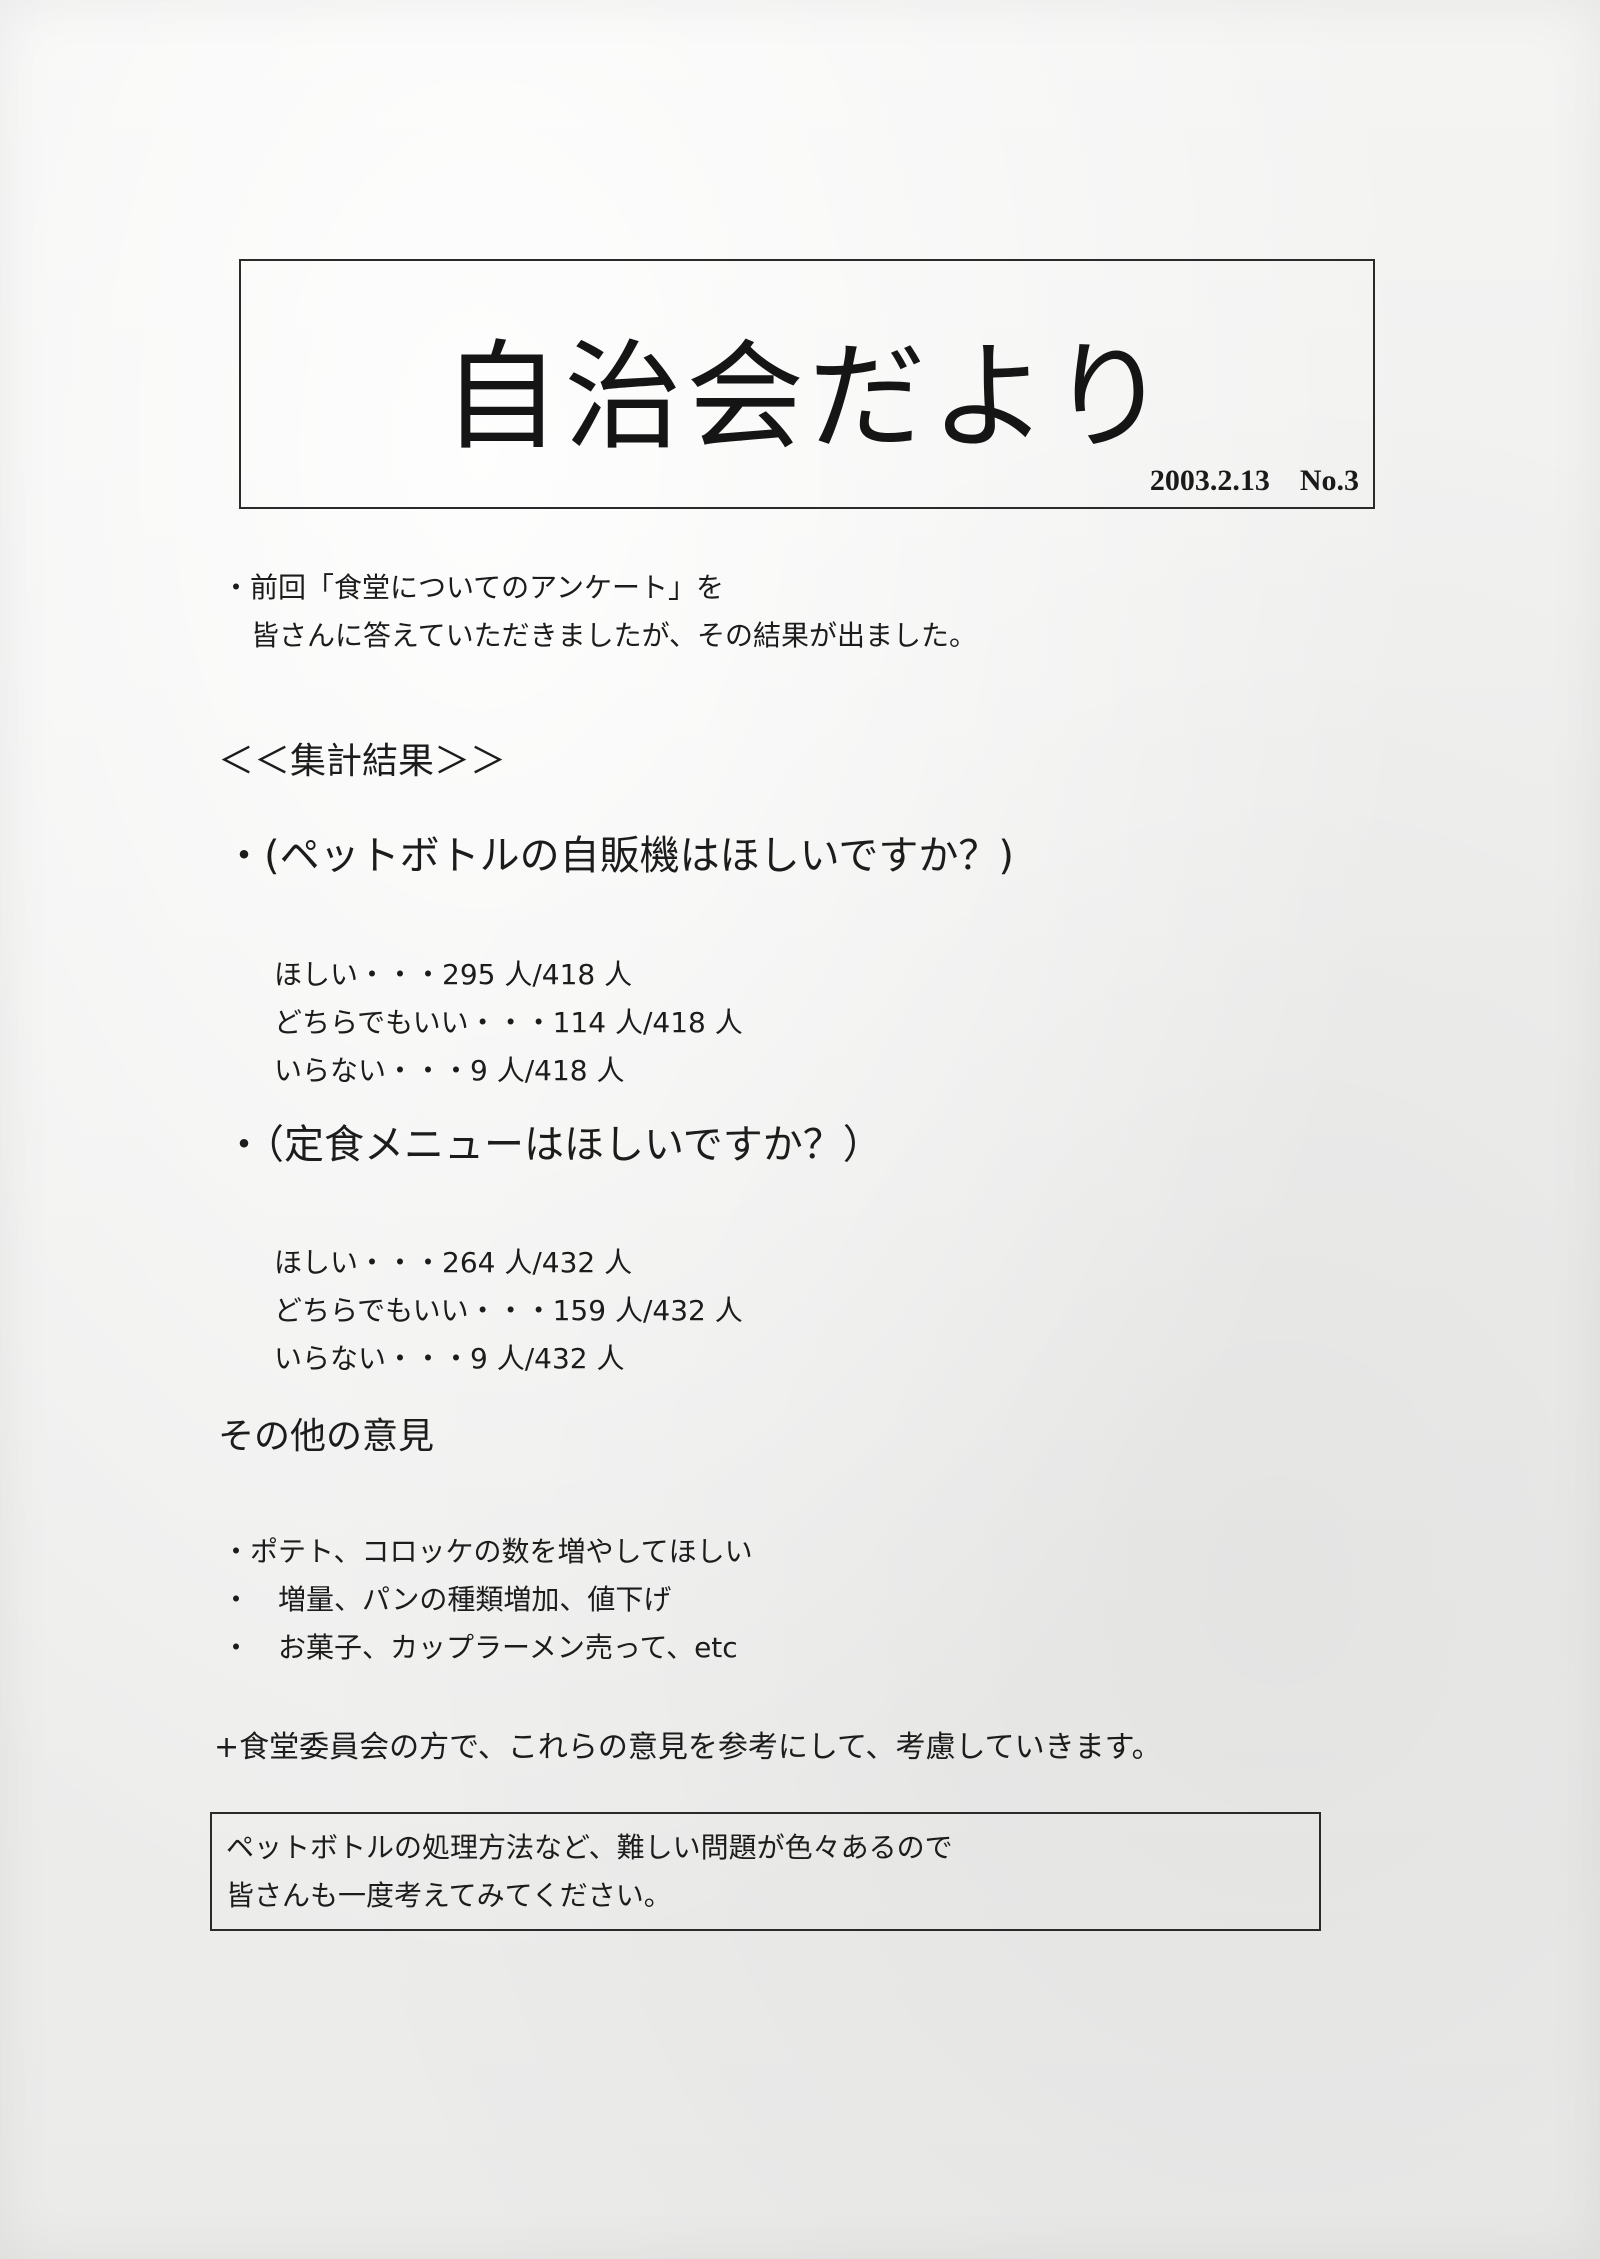  What do you see at coordinates (447, 1599) in the screenshot?
I see `opinion-item: ・ 増量、パンの種類増加、値下げ` at bounding box center [447, 1599].